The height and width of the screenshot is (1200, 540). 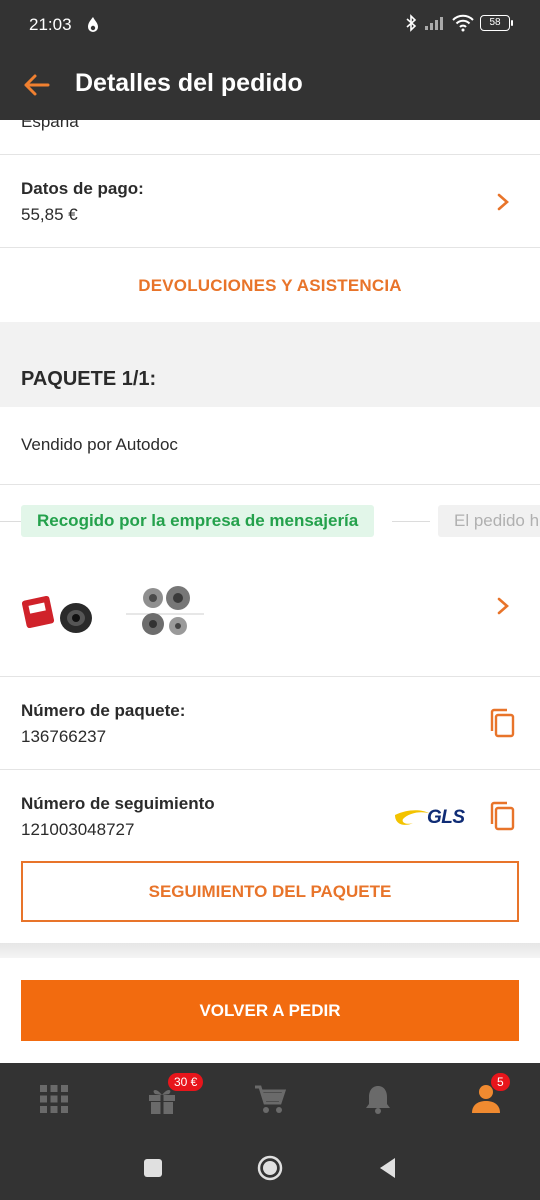 I want to click on package-number-label: Número de paquete:, so click(x=103, y=710).